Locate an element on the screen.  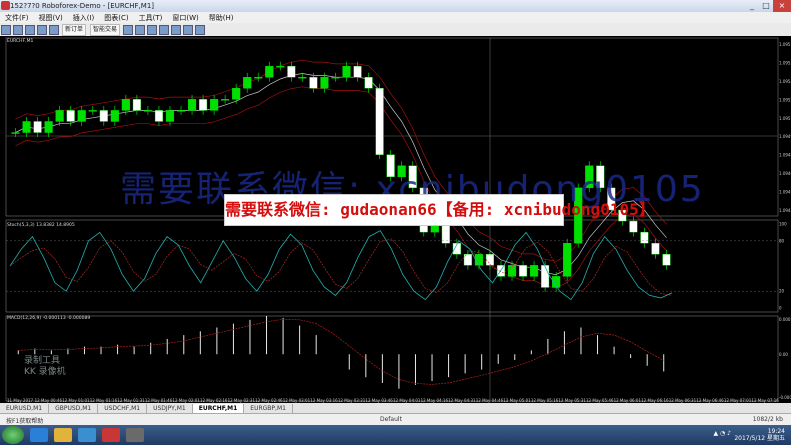
price-axis-label: 1.09540 is located at coordinates (785, 81).